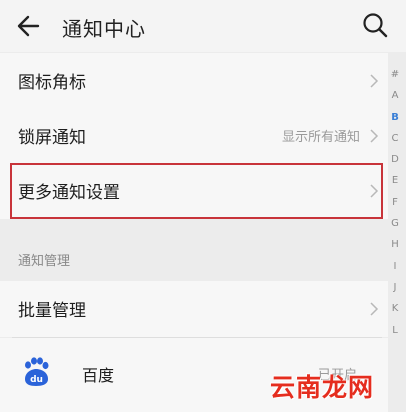 The height and width of the screenshot is (412, 406). Describe the element at coordinates (395, 287) in the screenshot. I see `index-letter: J` at that location.